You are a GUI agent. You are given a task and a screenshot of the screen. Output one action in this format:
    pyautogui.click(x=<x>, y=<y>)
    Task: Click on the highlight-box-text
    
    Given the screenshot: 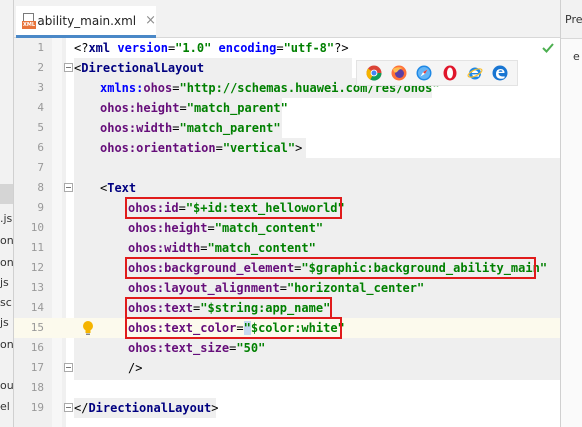 What is the action you would take?
    pyautogui.click(x=228, y=308)
    